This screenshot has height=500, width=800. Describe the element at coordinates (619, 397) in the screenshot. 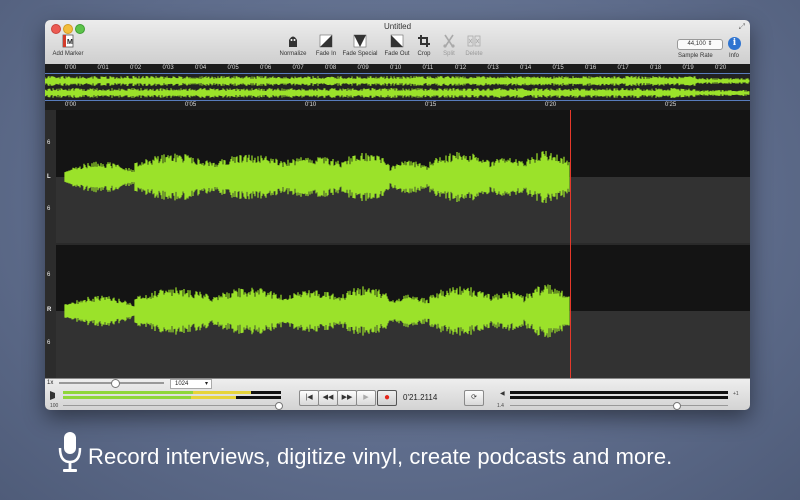

I see `output-meter-bottom` at that location.